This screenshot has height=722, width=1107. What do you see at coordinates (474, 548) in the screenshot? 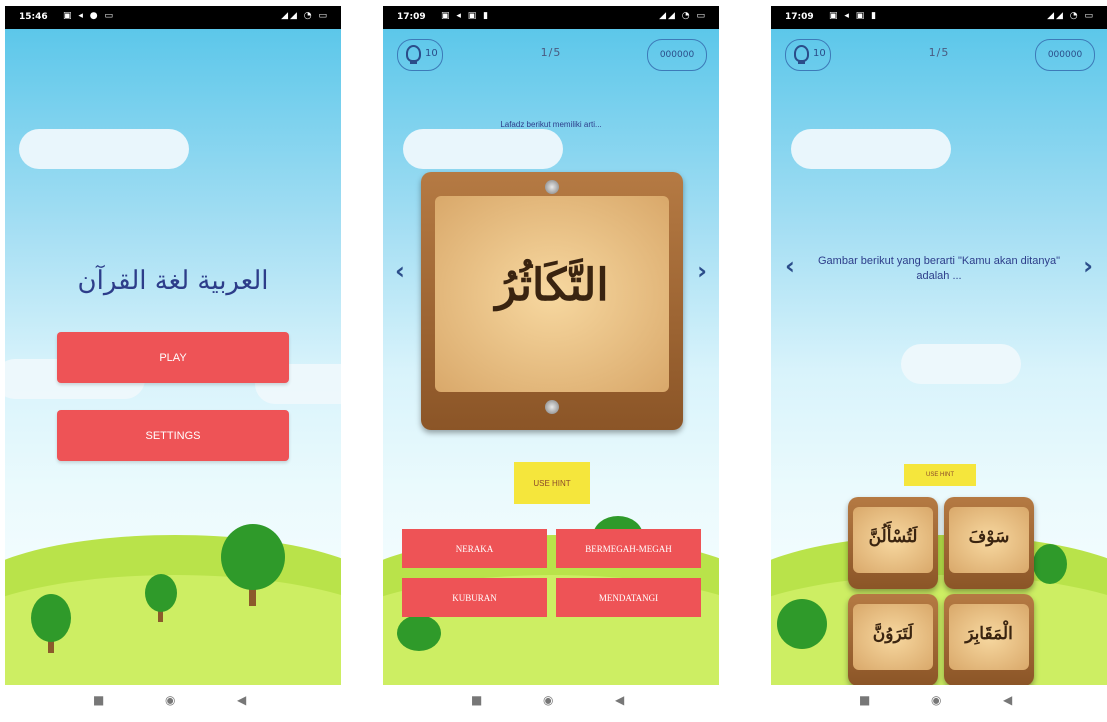
I see `answer-button-1: NERAKA` at bounding box center [474, 548].